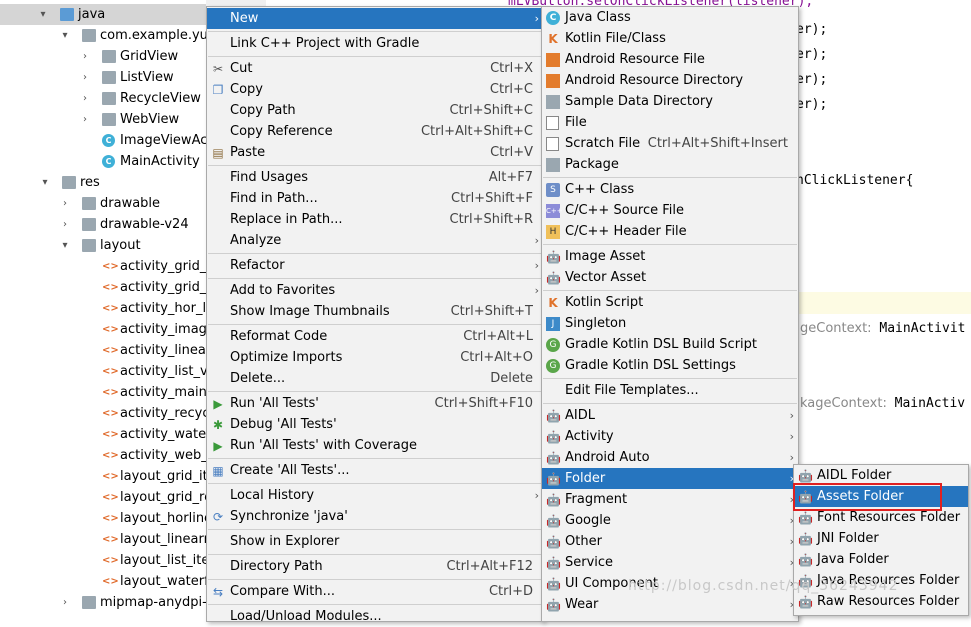 The height and width of the screenshot is (627, 971). I want to click on menu-item-gradle-kotlin-dsl-settings: G Gradle Kotlin DSL Settings, so click(670, 365).